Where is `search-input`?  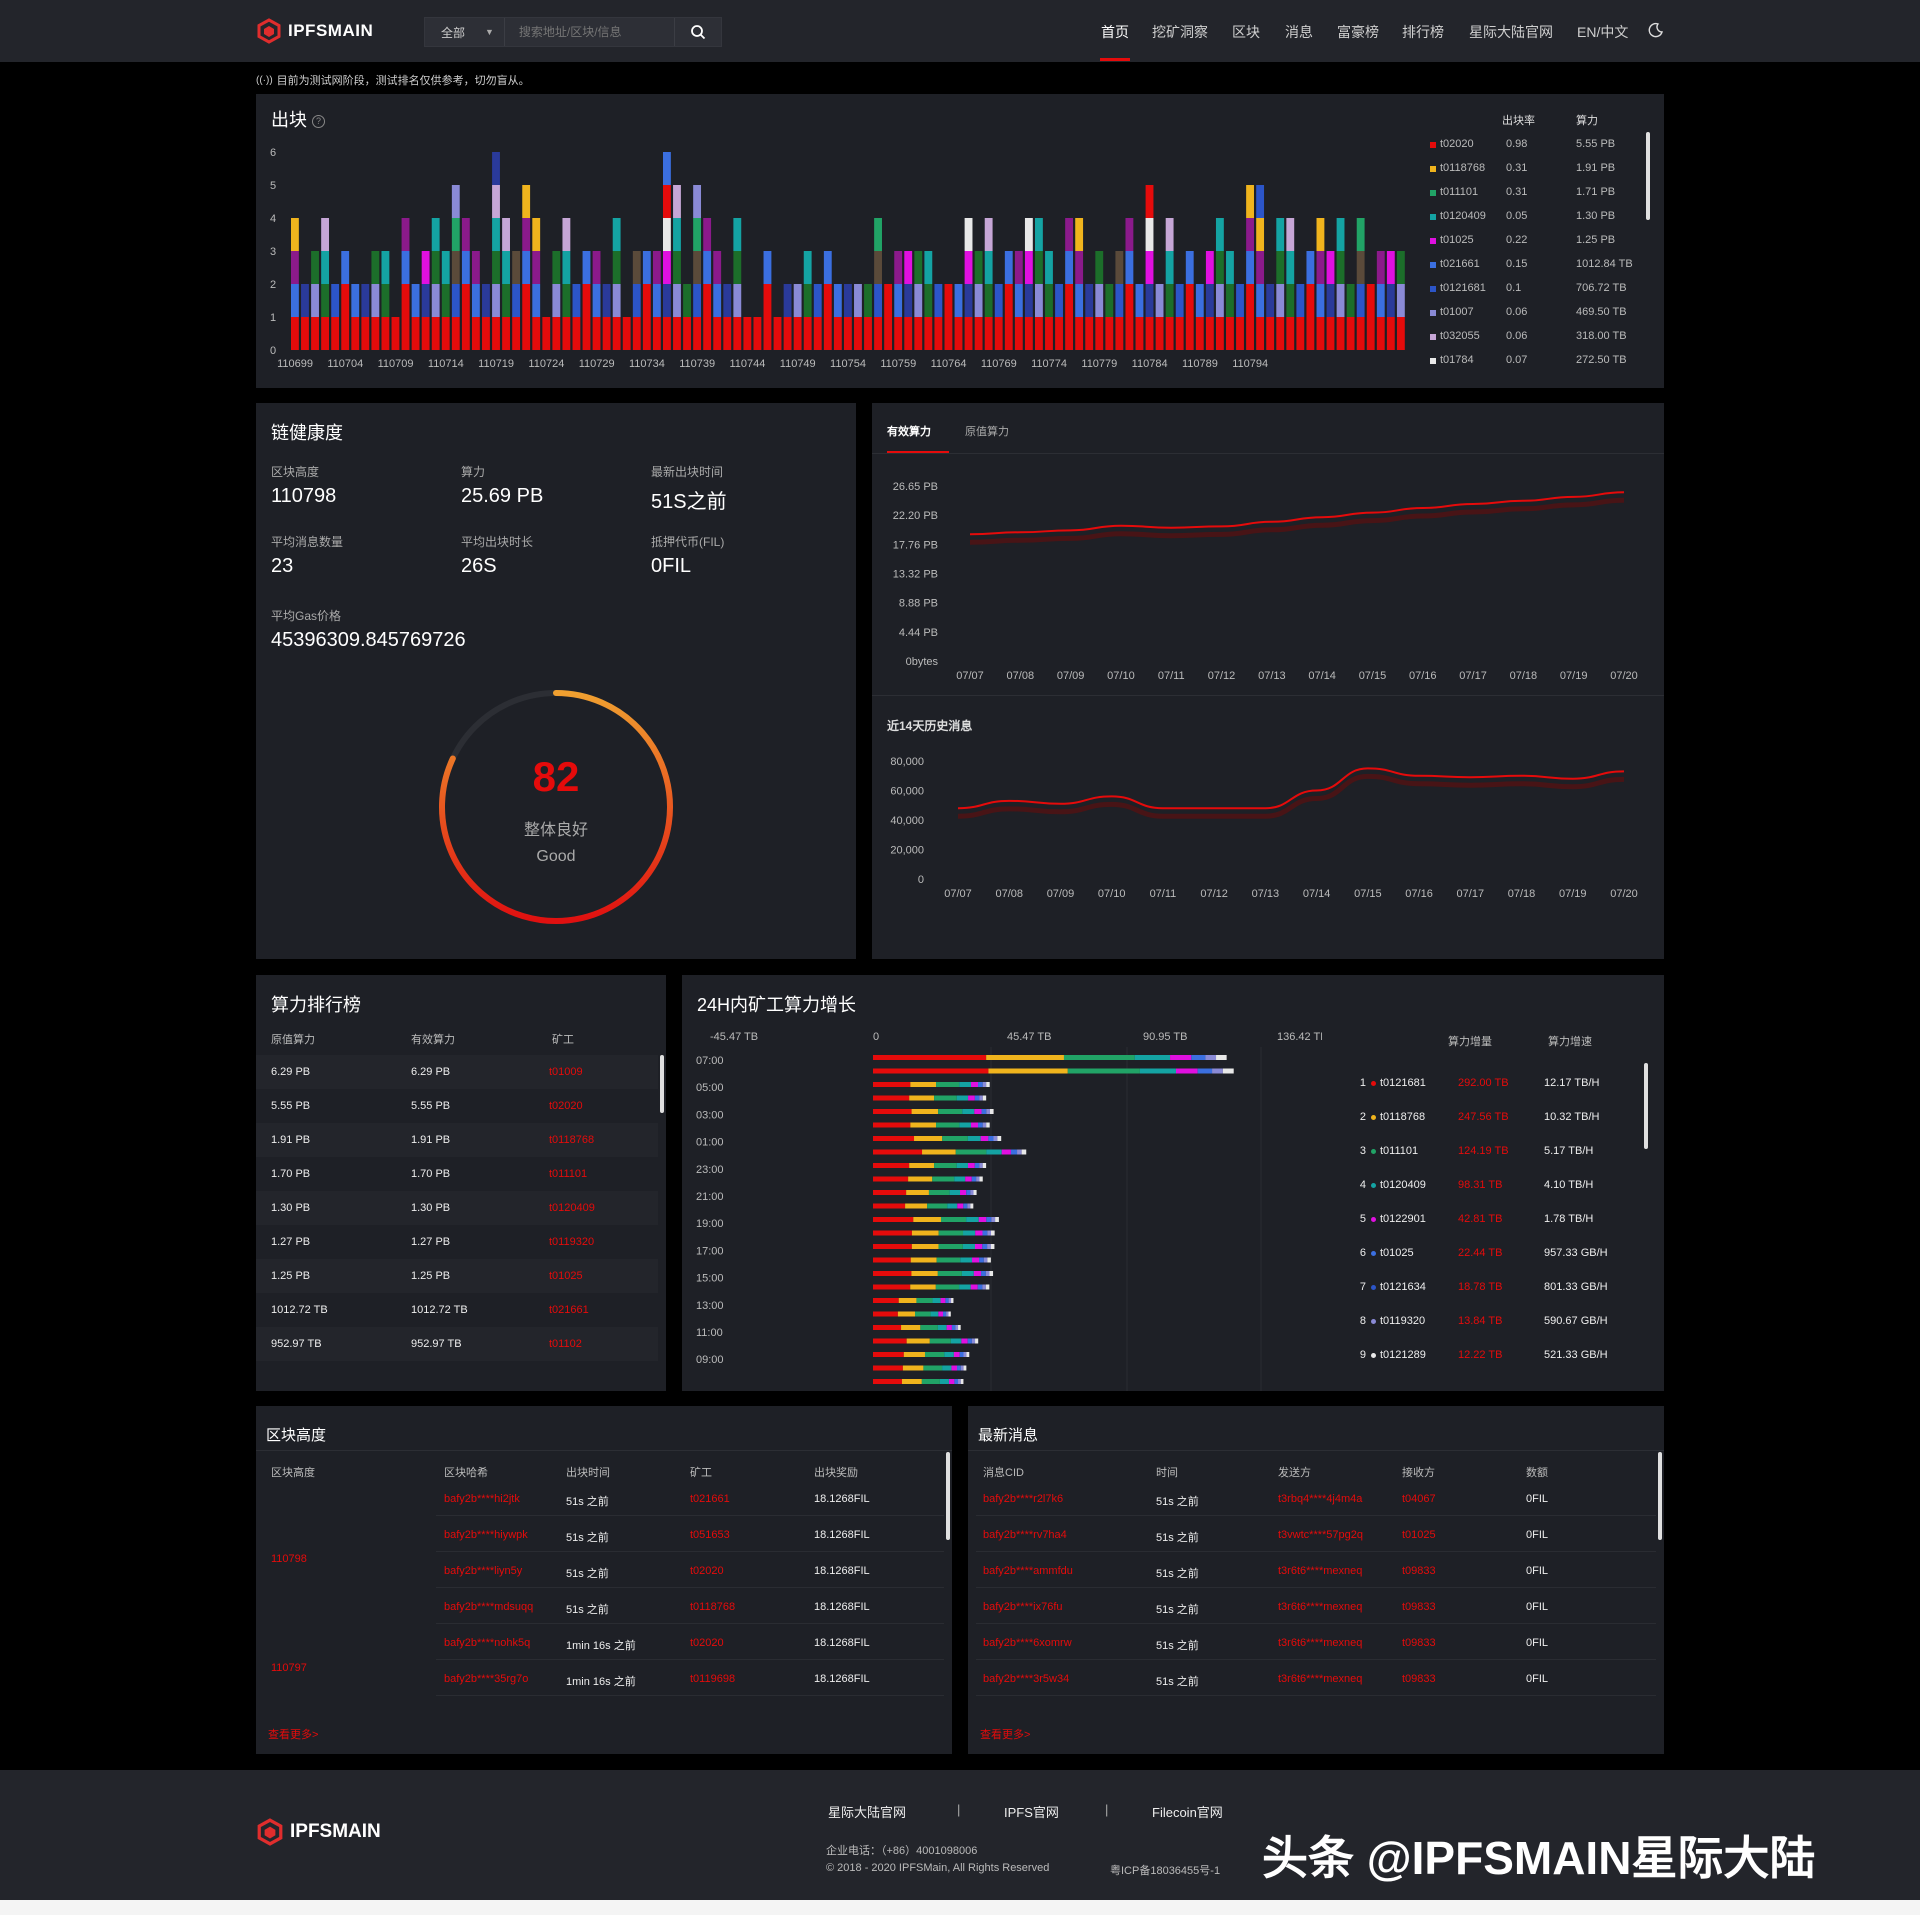 search-input is located at coordinates (589, 32).